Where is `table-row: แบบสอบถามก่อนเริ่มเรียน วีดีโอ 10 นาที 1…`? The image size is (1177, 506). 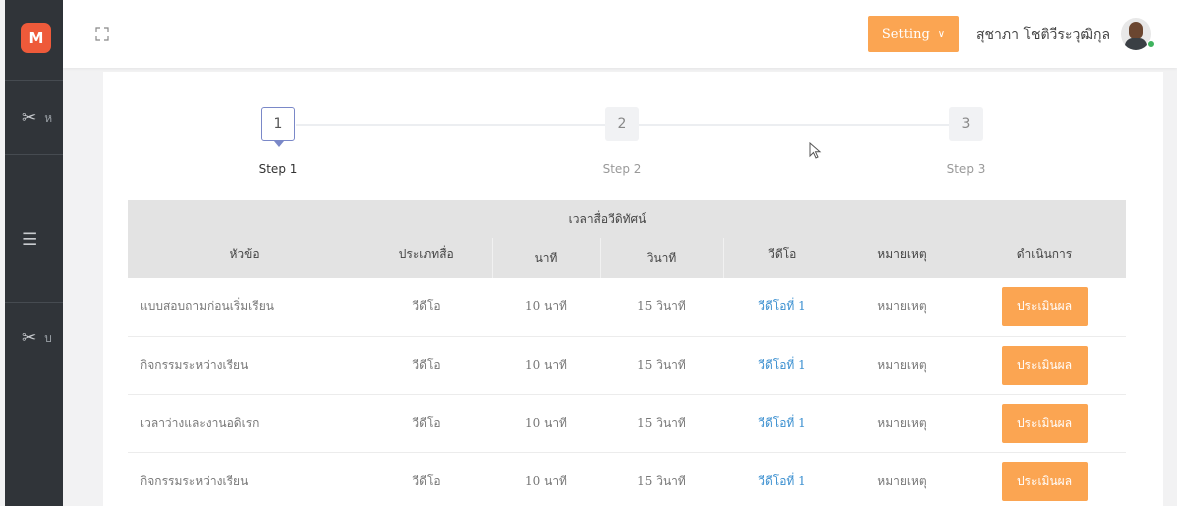
table-row: แบบสอบถามก่อนเริ่มเรียน วีดีโอ 10 นาที 1… is located at coordinates (627, 307).